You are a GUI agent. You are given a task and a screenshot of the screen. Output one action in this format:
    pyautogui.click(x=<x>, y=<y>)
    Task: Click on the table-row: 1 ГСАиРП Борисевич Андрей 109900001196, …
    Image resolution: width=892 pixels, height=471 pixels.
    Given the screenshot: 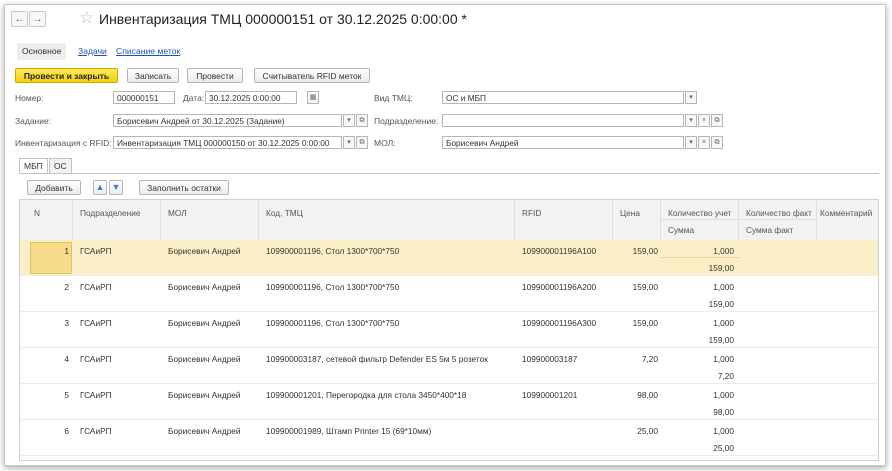 What is the action you would take?
    pyautogui.click(x=449, y=258)
    